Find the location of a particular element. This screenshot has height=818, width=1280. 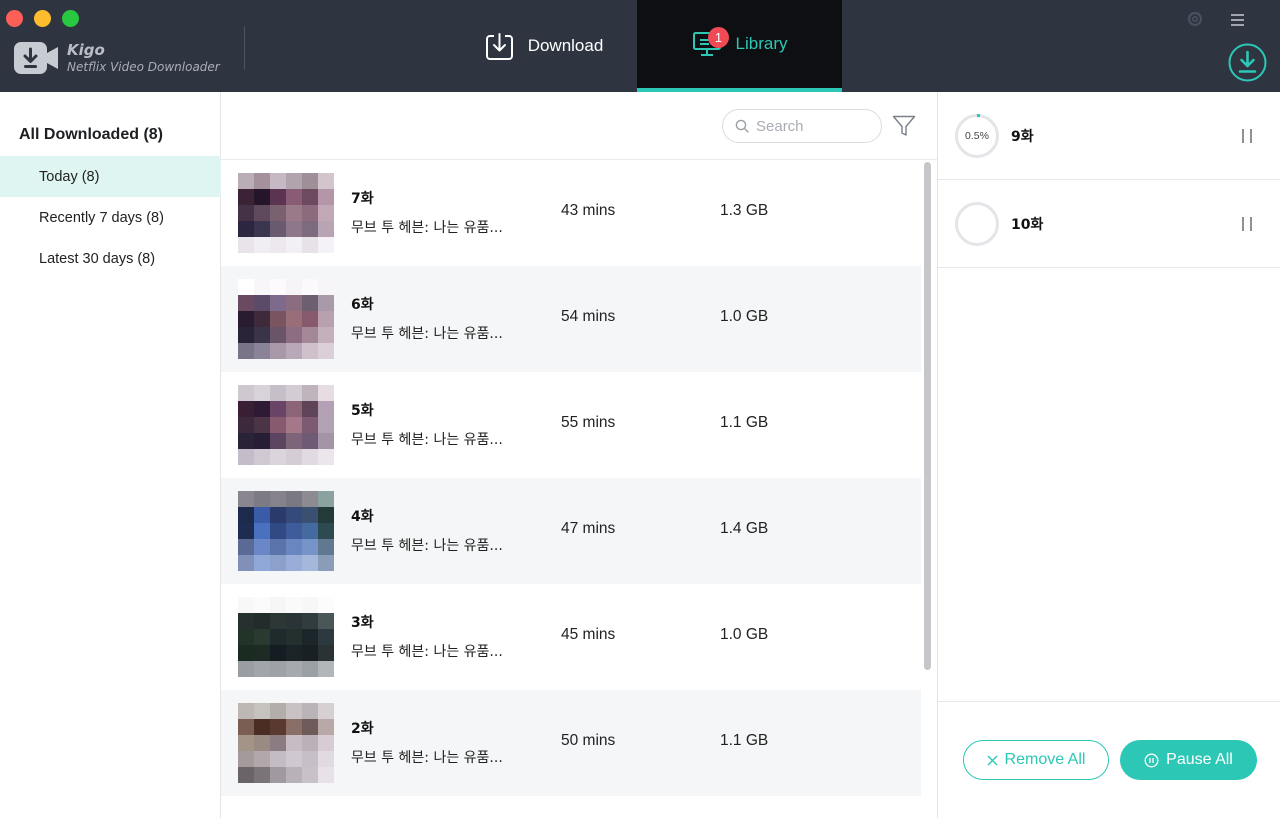

tab-download: Download is located at coordinates (544, 46).